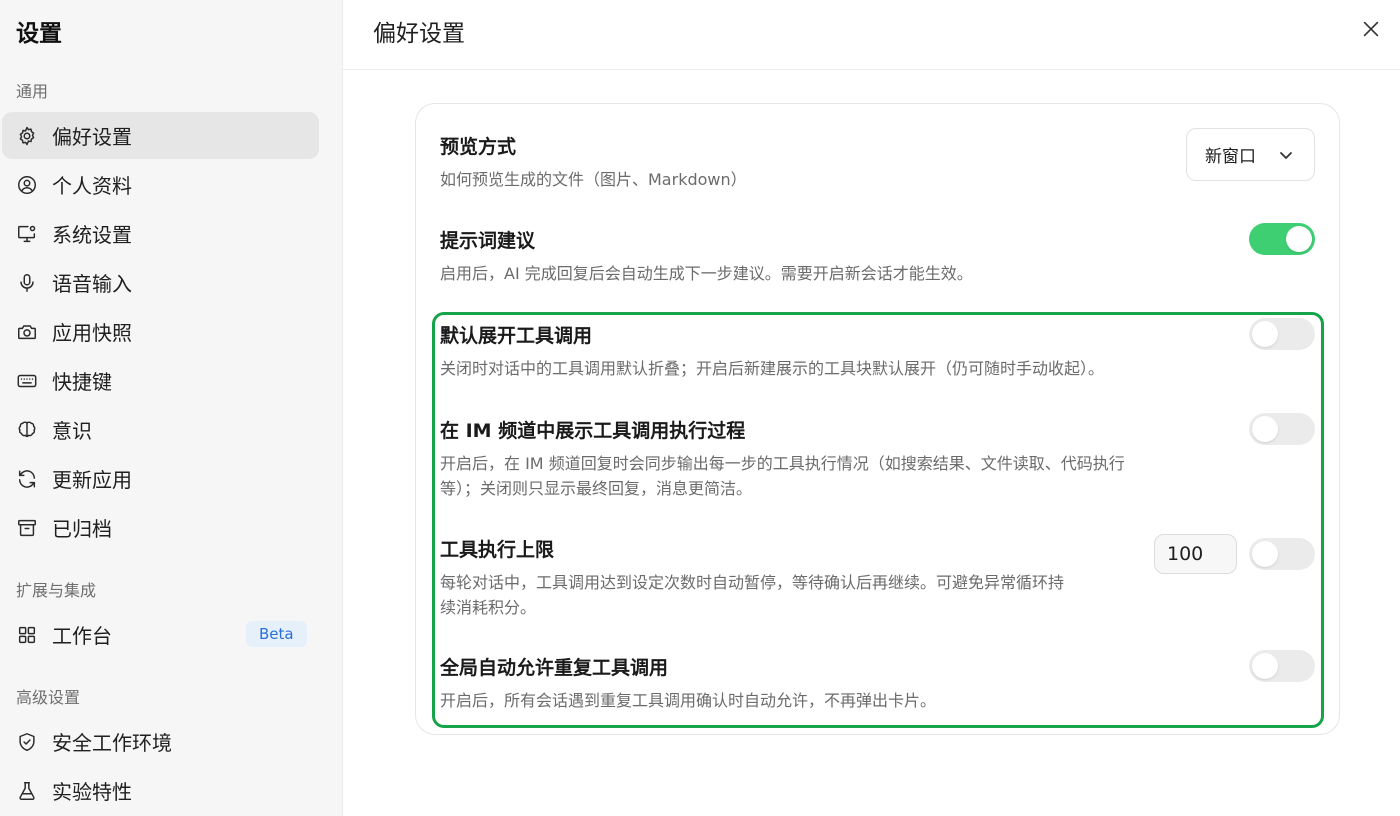 The height and width of the screenshot is (816, 1400). What do you see at coordinates (27, 528) in the screenshot?
I see `archive-icon` at bounding box center [27, 528].